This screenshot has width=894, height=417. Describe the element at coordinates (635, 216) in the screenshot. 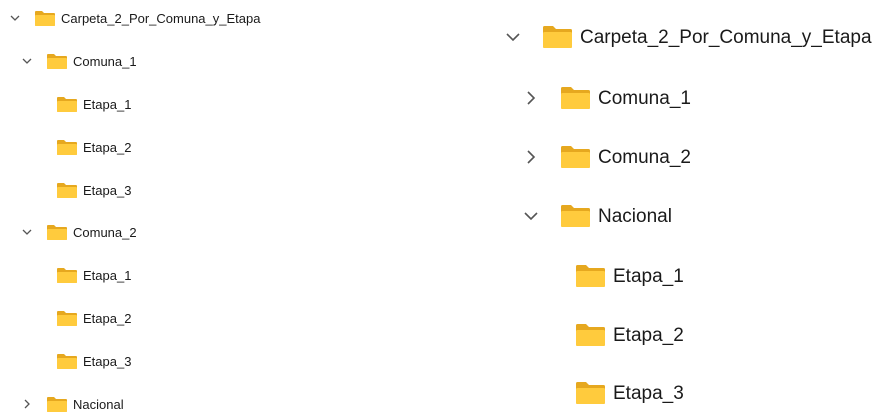

I see `tree-item-label: Nacional` at that location.